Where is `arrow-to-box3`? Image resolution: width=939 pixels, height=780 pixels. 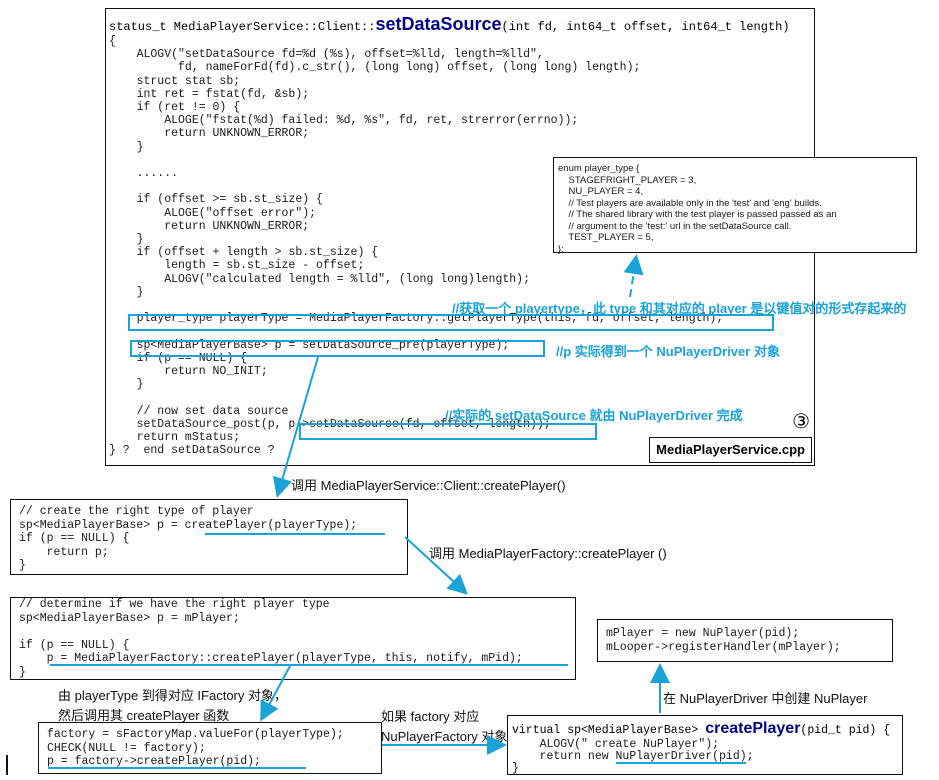 arrow-to-box3 is located at coordinates (436, 565).